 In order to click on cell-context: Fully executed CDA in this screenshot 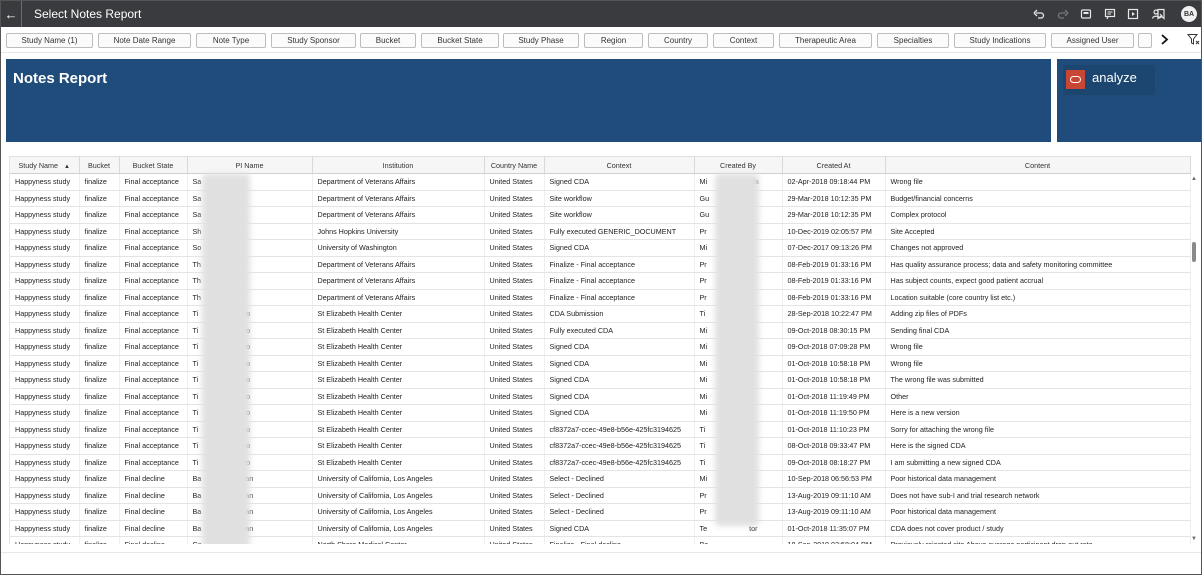, I will do `click(619, 330)`.